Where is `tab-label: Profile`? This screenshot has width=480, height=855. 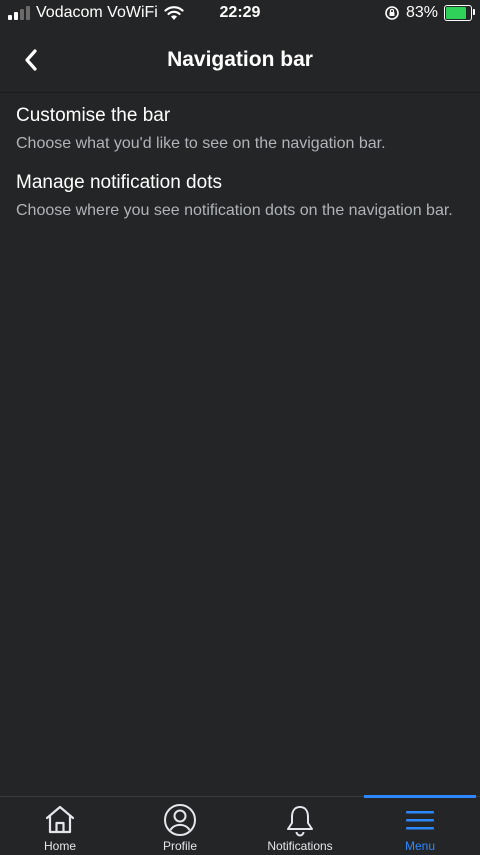 tab-label: Profile is located at coordinates (179, 846).